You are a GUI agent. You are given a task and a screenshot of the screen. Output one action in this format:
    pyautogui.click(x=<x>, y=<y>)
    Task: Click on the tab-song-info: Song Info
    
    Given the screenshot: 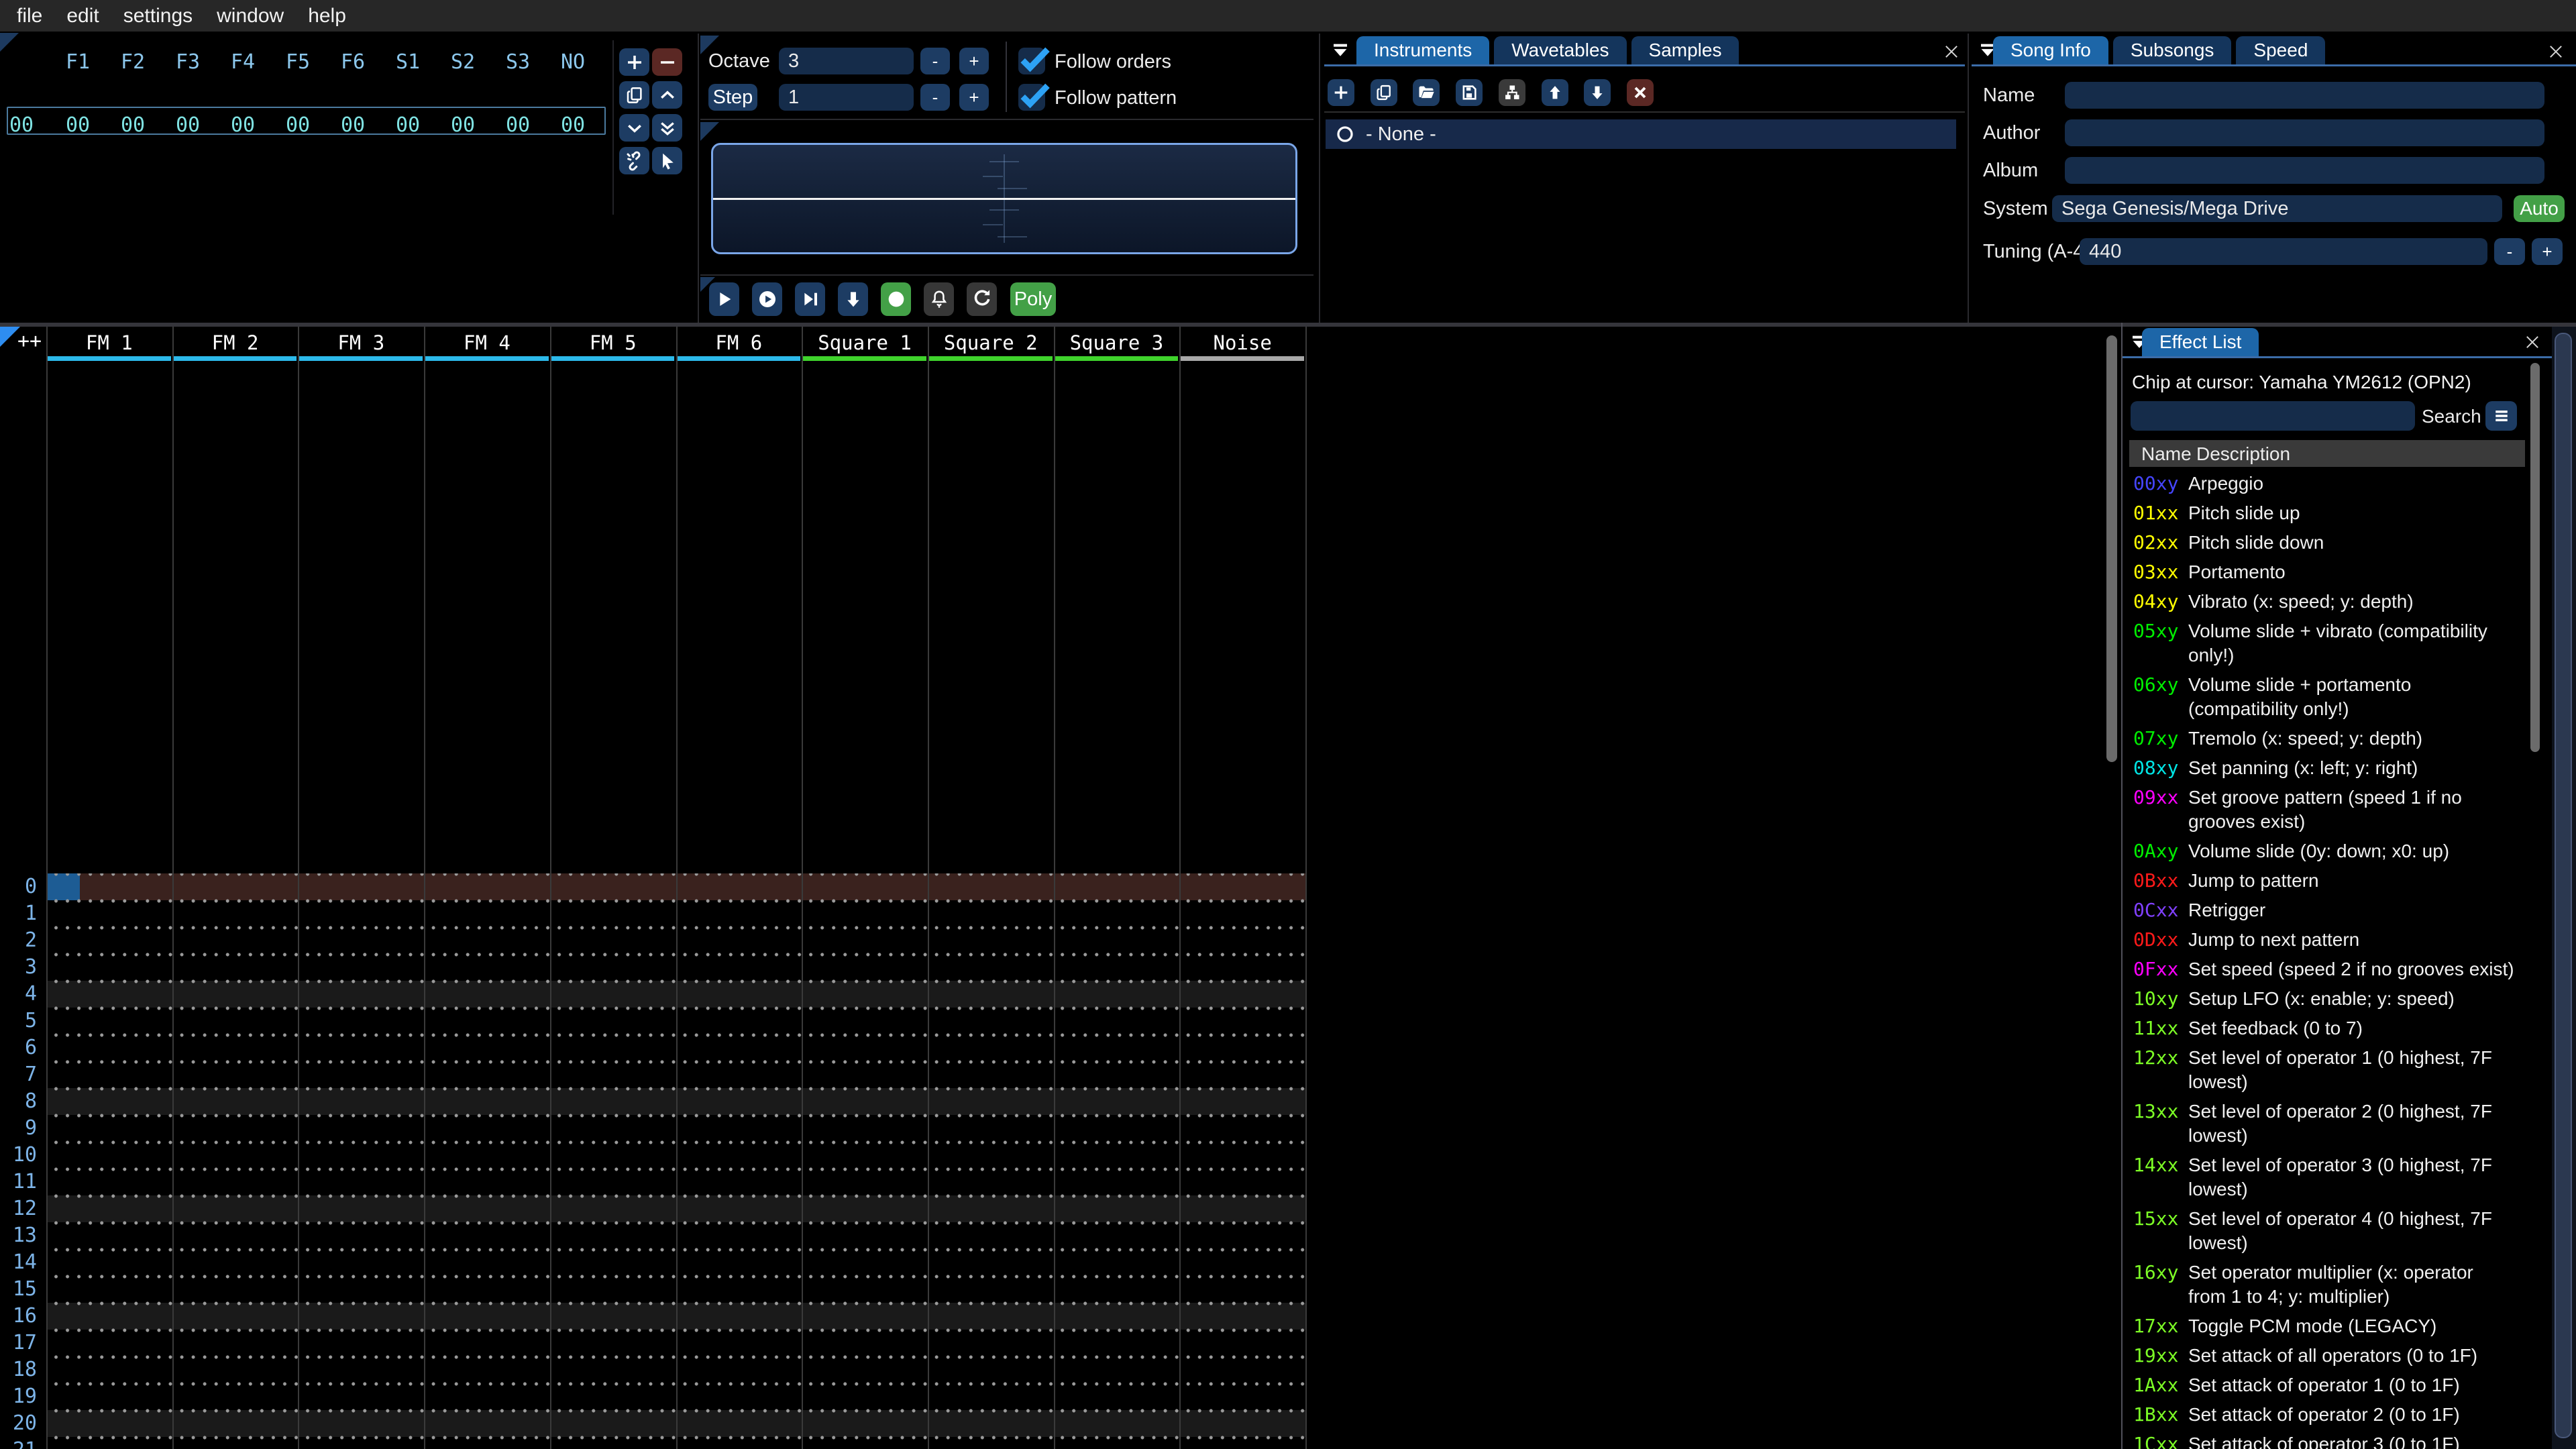 What is the action you would take?
    pyautogui.click(x=2050, y=50)
    